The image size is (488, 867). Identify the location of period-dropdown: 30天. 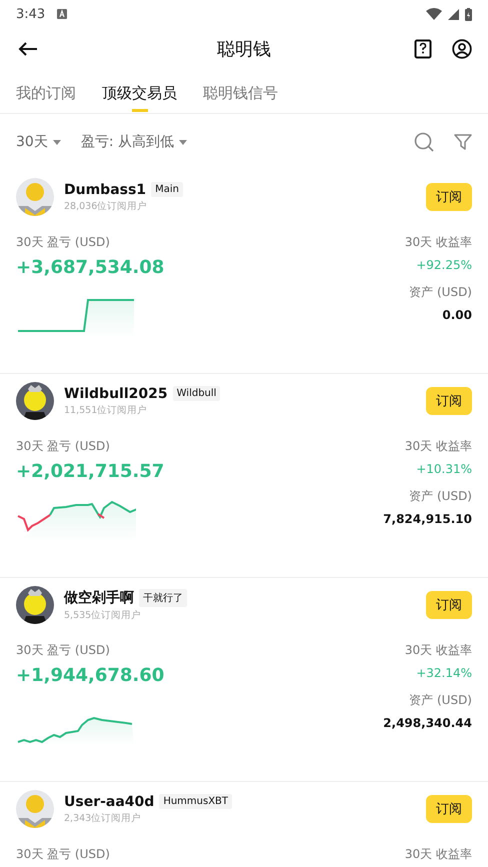
(38, 142).